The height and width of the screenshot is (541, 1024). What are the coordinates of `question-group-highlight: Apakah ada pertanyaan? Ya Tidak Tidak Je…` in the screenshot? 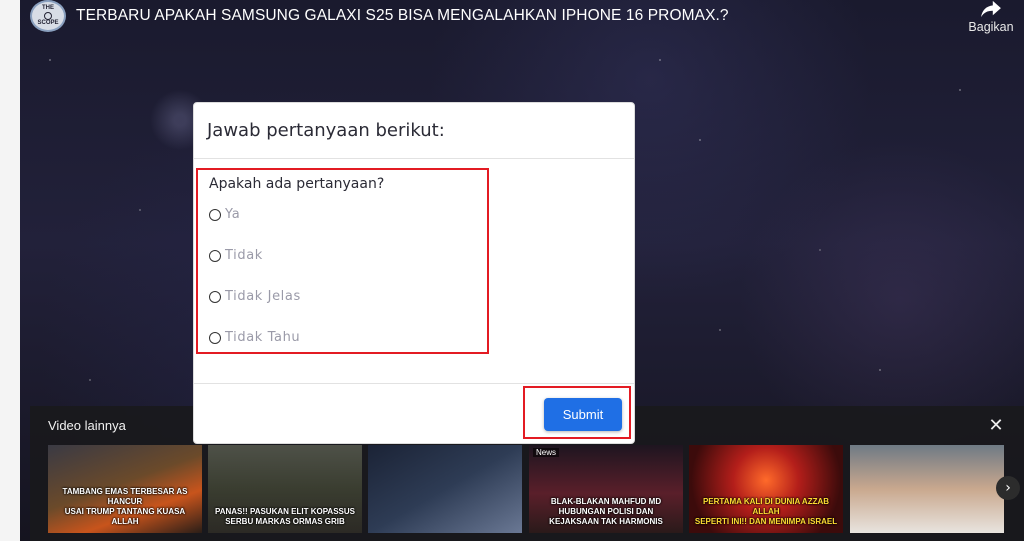 It's located at (342, 261).